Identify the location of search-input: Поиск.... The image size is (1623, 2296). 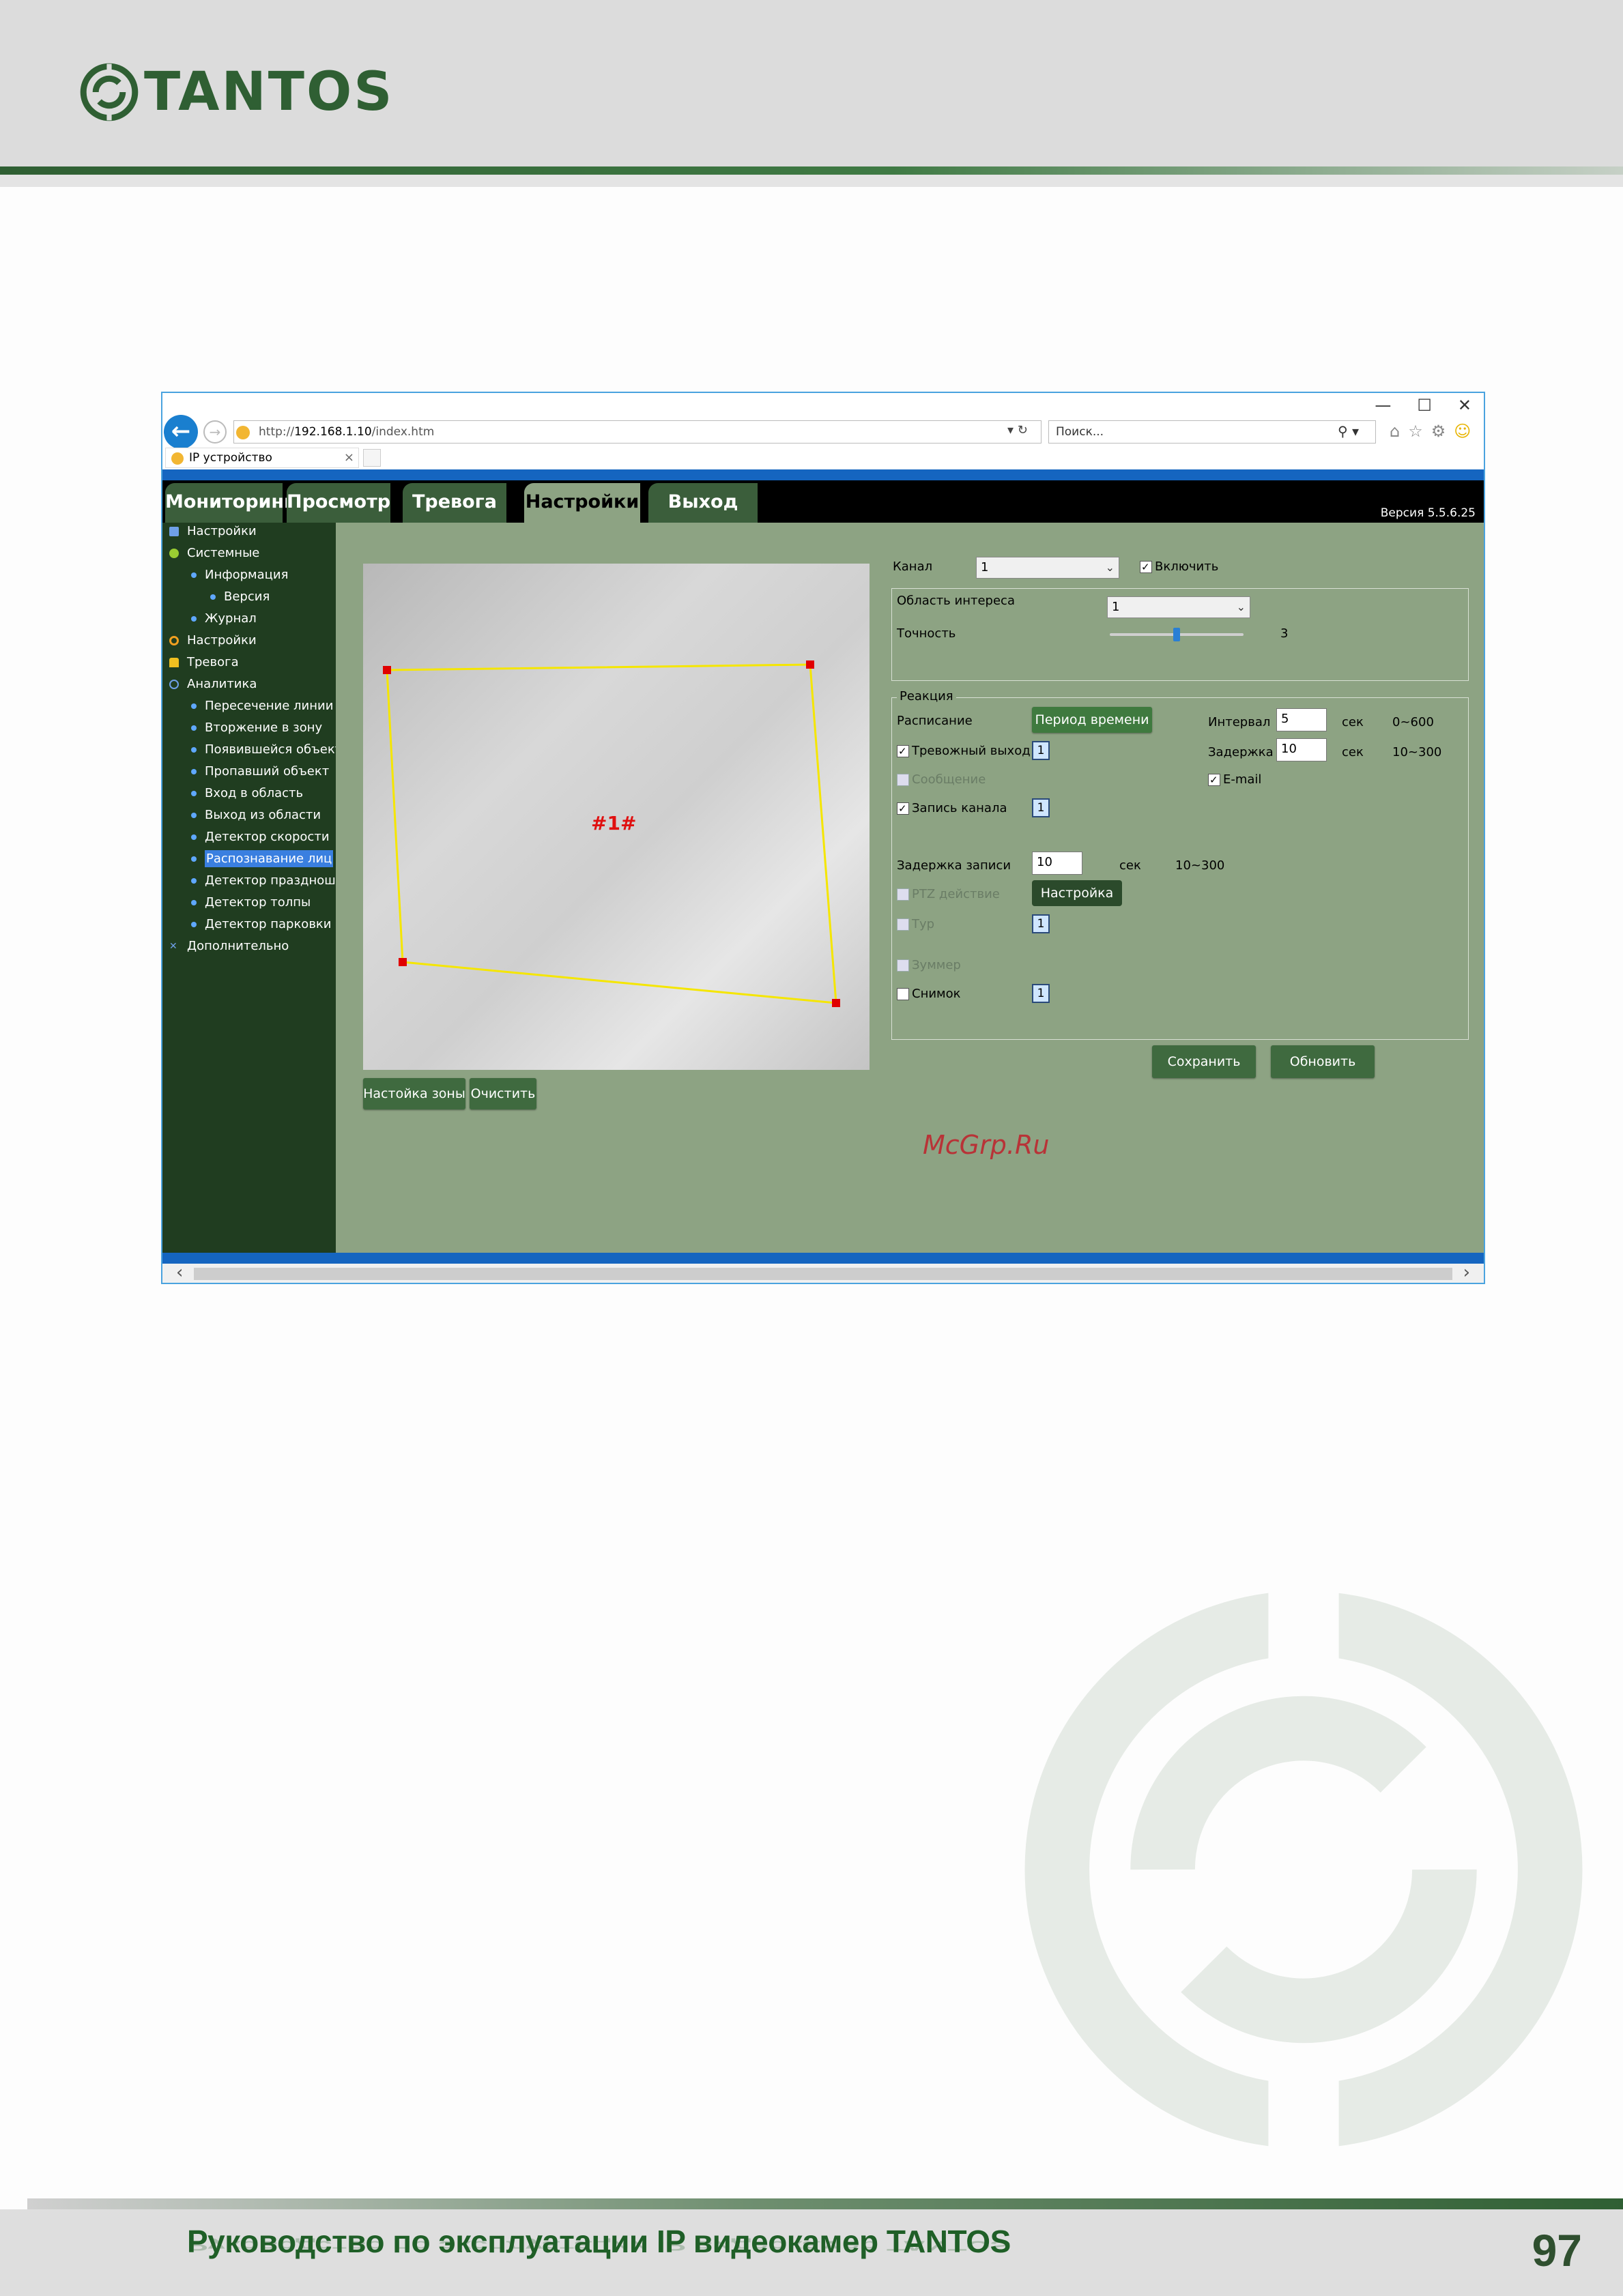
(1212, 432).